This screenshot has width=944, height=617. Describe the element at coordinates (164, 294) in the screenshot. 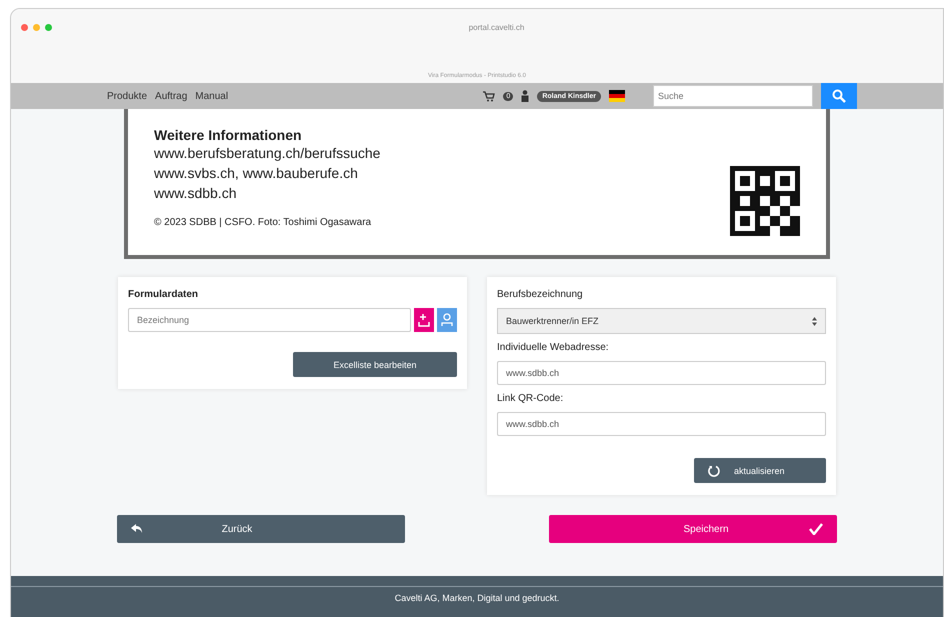

I see `card-title: Formulardaten` at that location.